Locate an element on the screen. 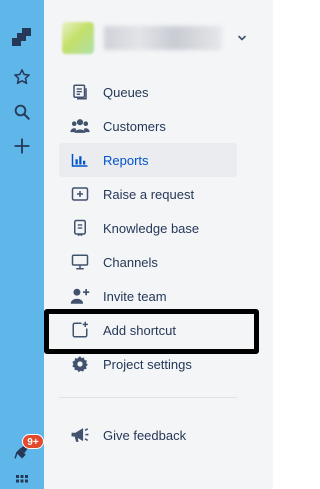 The width and height of the screenshot is (320, 489). project-avatar is located at coordinates (78, 38).